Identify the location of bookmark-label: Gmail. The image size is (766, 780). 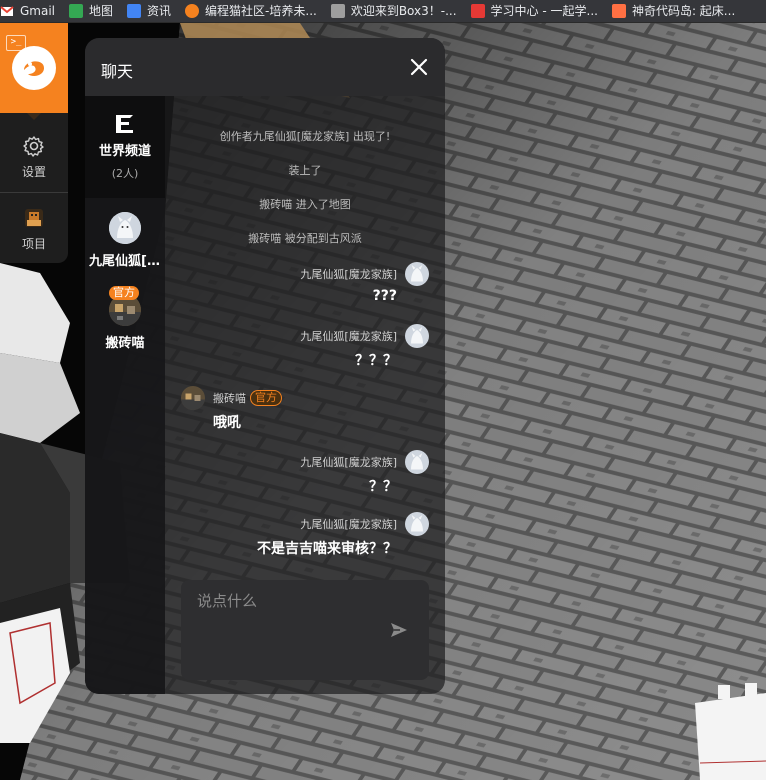
(38, 11).